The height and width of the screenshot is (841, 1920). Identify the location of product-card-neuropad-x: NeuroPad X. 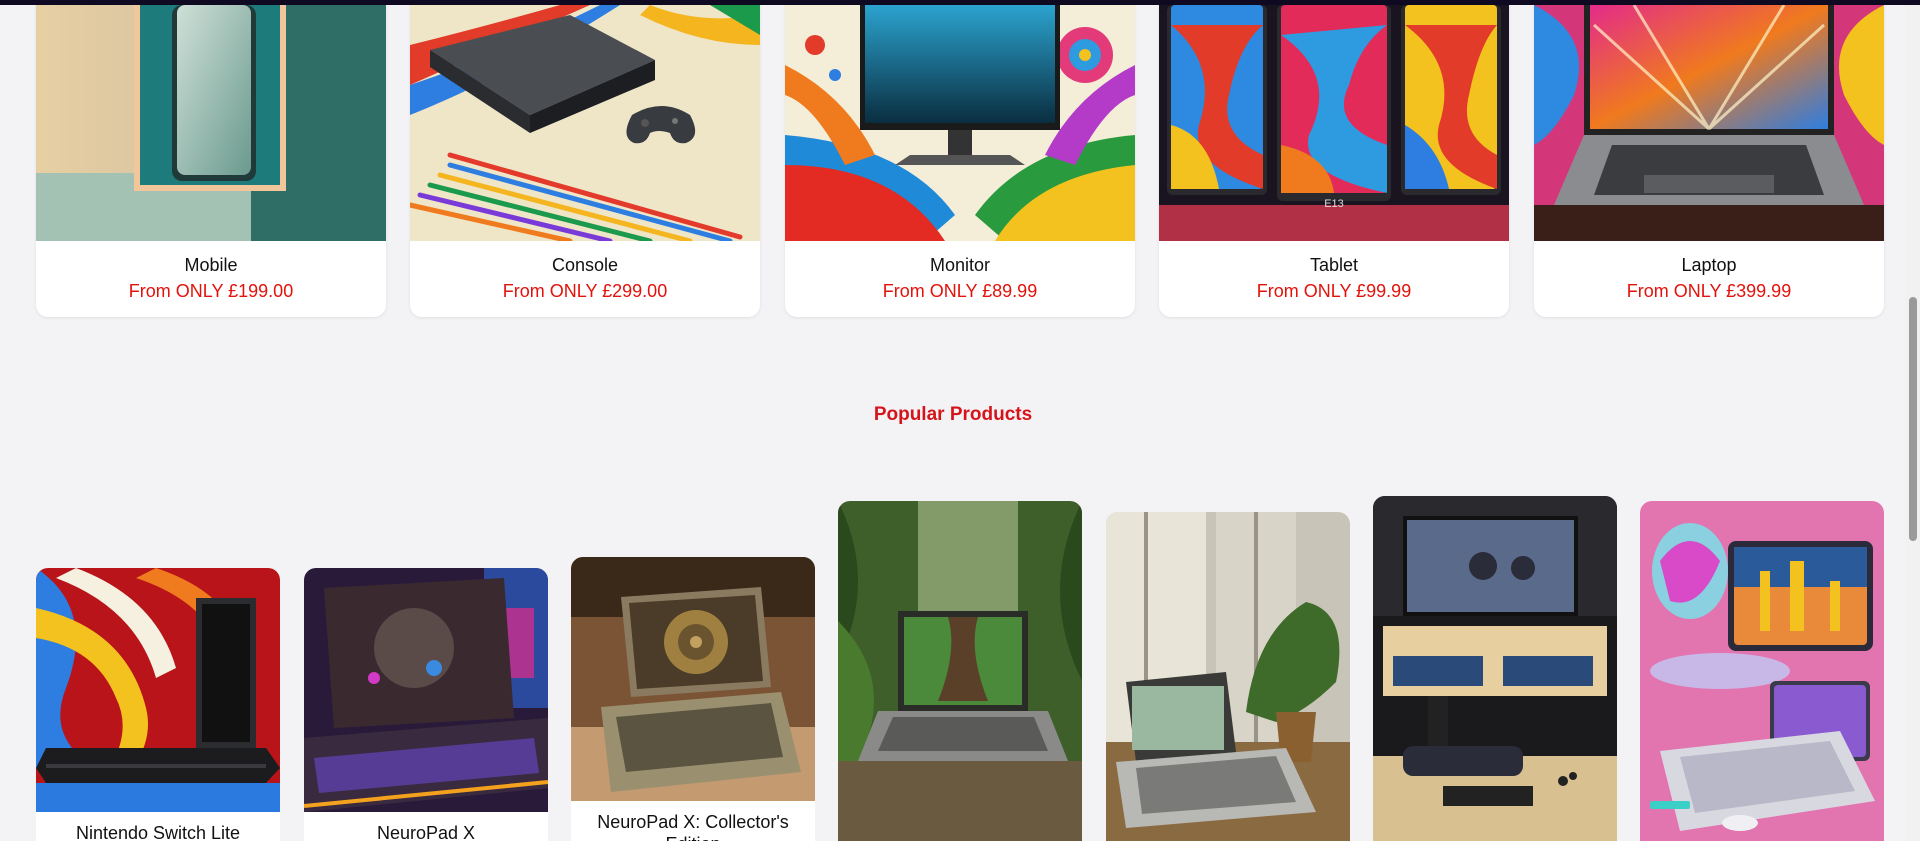
(426, 704).